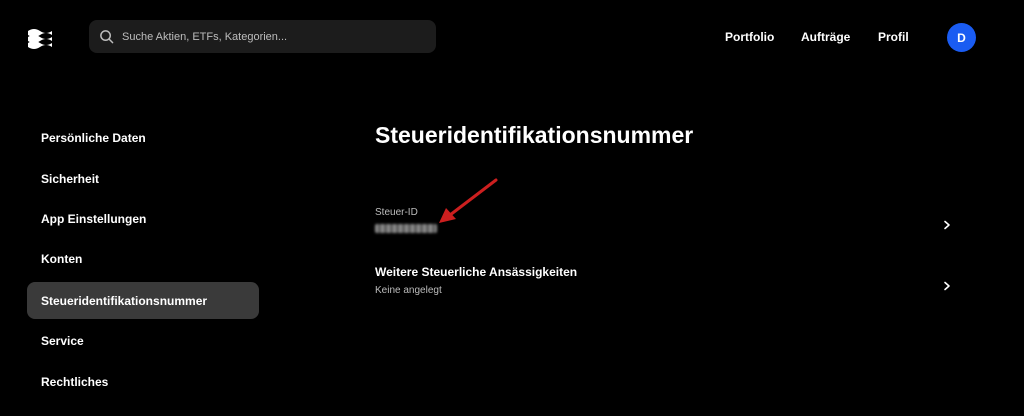 The height and width of the screenshot is (416, 1024). What do you see at coordinates (406, 228) in the screenshot?
I see `steuer-id-value-masked` at bounding box center [406, 228].